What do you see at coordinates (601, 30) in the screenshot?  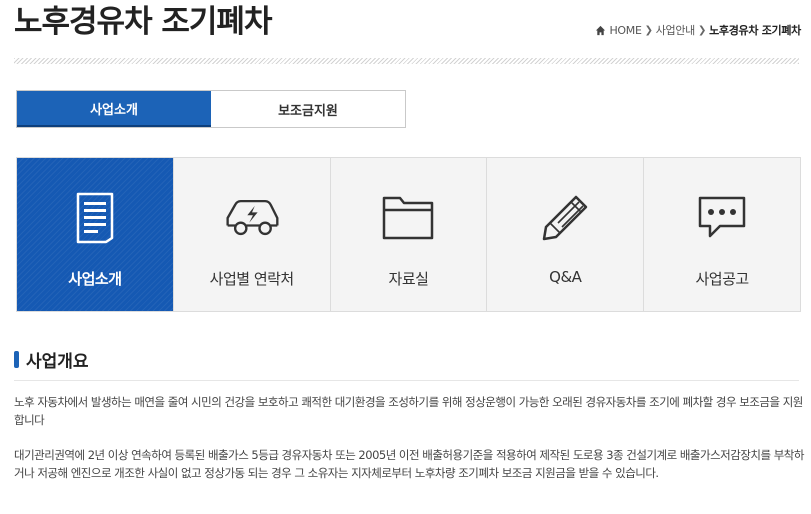 I see `home-icon` at bounding box center [601, 30].